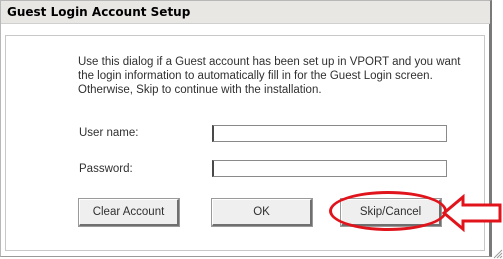 The width and height of the screenshot is (503, 259). I want to click on dialog-title: Guest Login Account Setup, so click(99, 12).